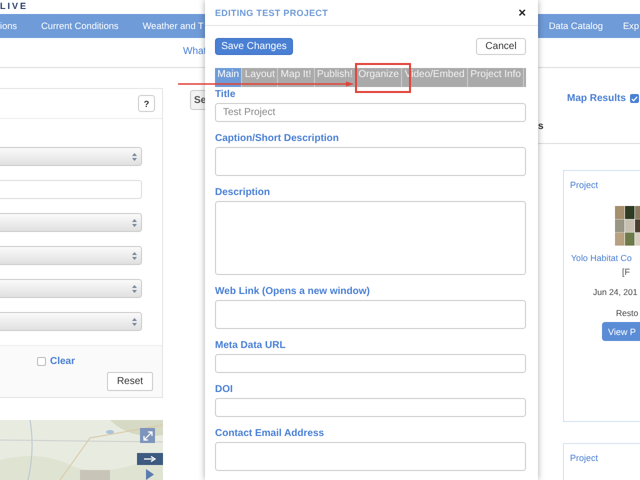 The image size is (640, 480). Describe the element at coordinates (293, 292) in the screenshot. I see `field-label: Web Link (Opens a new window)` at that location.